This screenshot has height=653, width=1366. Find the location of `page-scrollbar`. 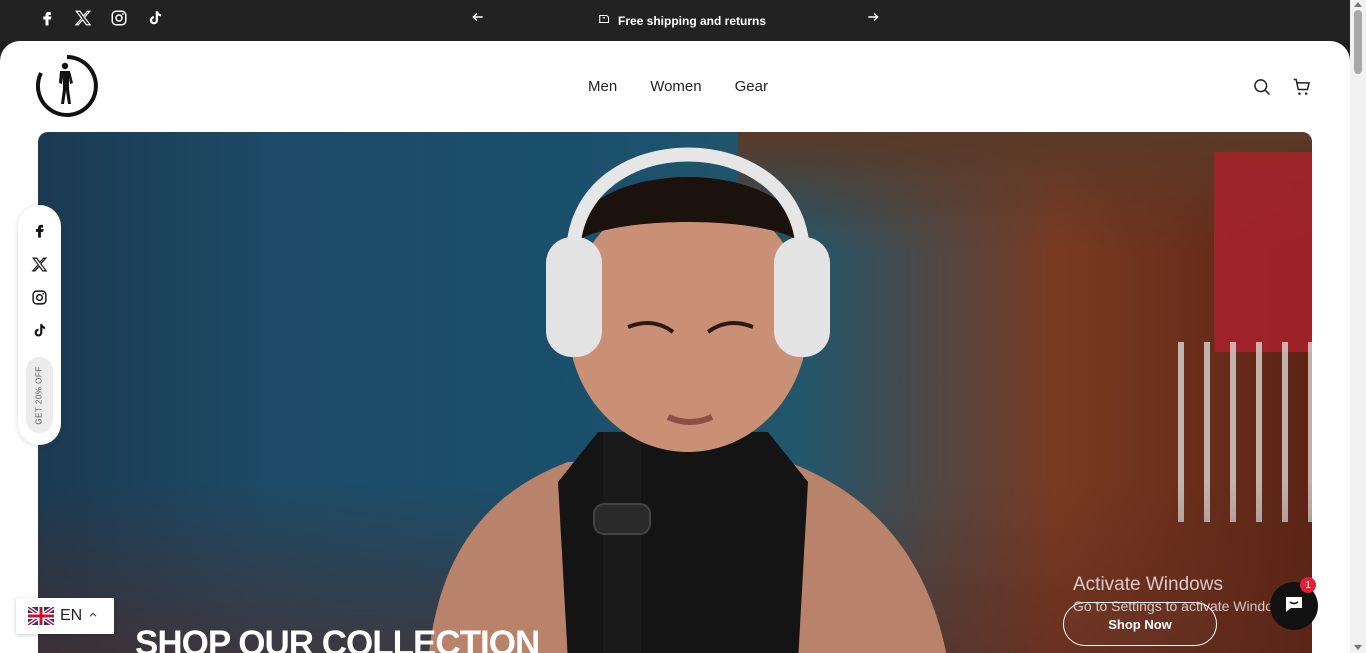

page-scrollbar is located at coordinates (1358, 326).